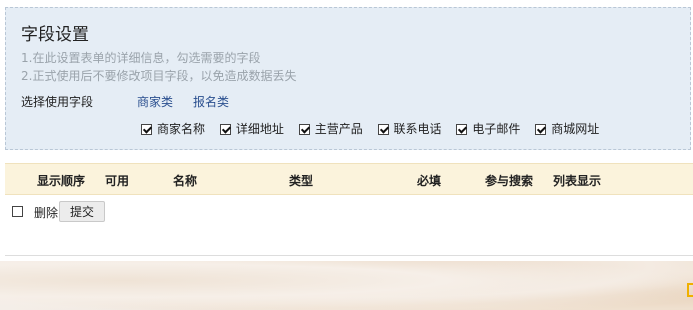 The image size is (693, 310). I want to click on select-all-checkbox, so click(17, 211).